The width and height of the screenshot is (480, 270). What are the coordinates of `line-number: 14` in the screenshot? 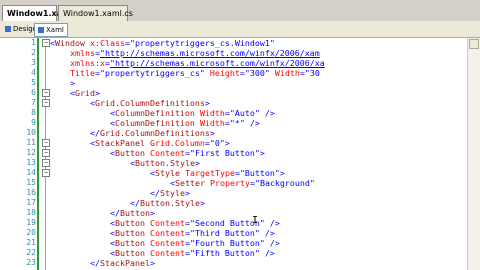 It's located at (31, 172).